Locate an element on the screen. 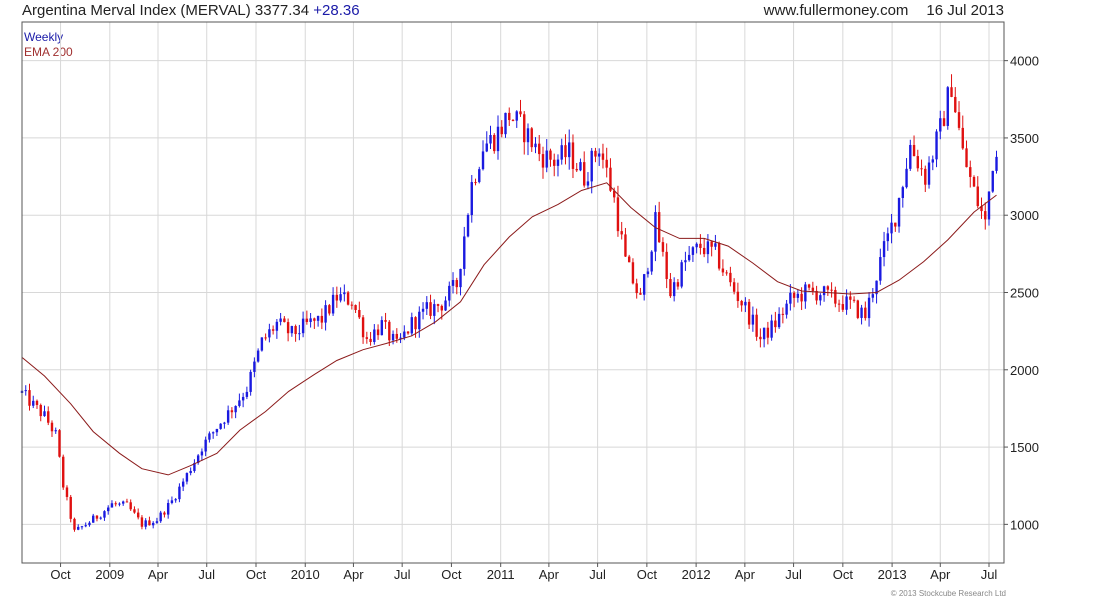 Image resolution: width=1100 pixels, height=600 pixels. x-tick-label: Jul is located at coordinates (793, 574).